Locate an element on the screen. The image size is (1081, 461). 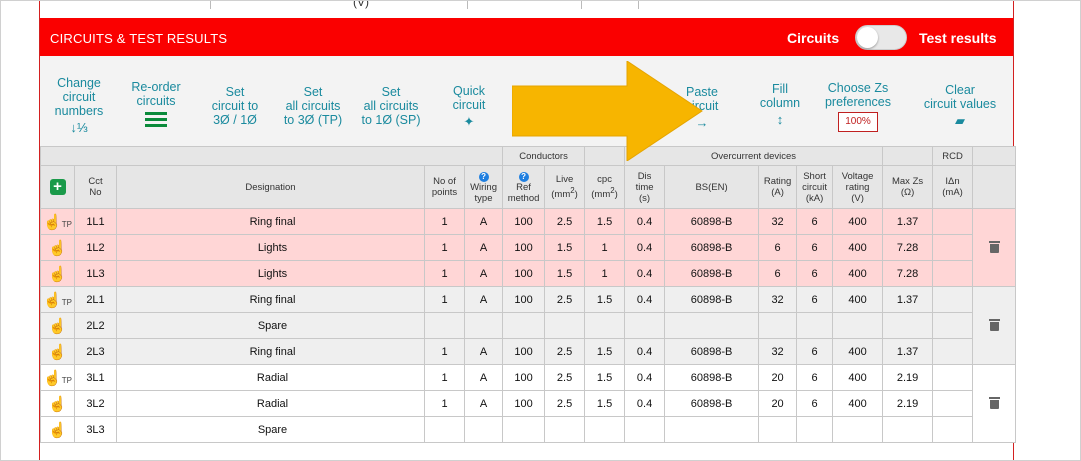
view-toggle-switch is located at coordinates (881, 37).